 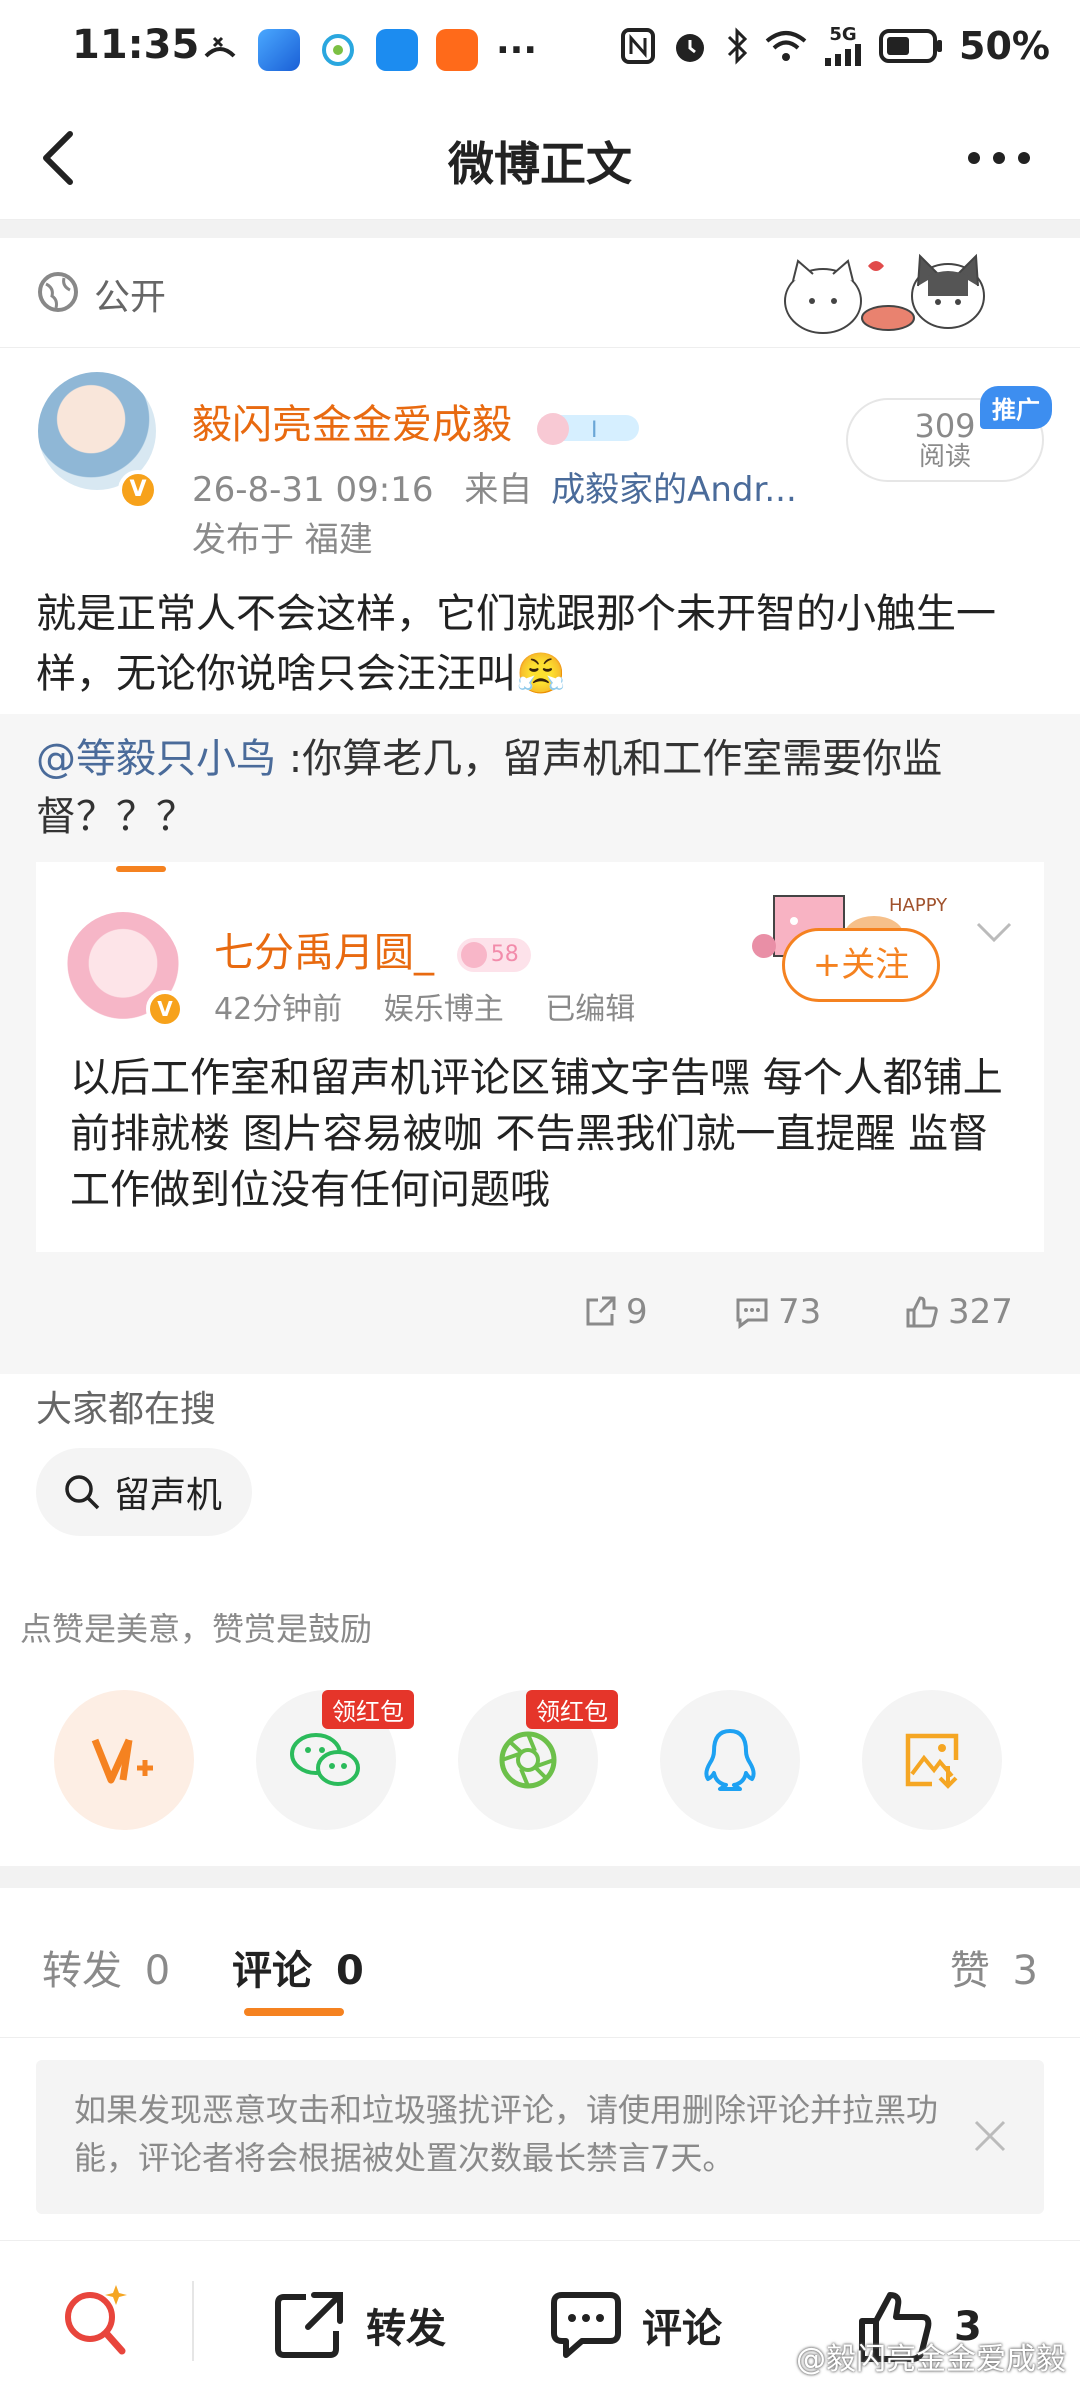 What do you see at coordinates (82, 1492) in the screenshot?
I see `search-icon` at bounding box center [82, 1492].